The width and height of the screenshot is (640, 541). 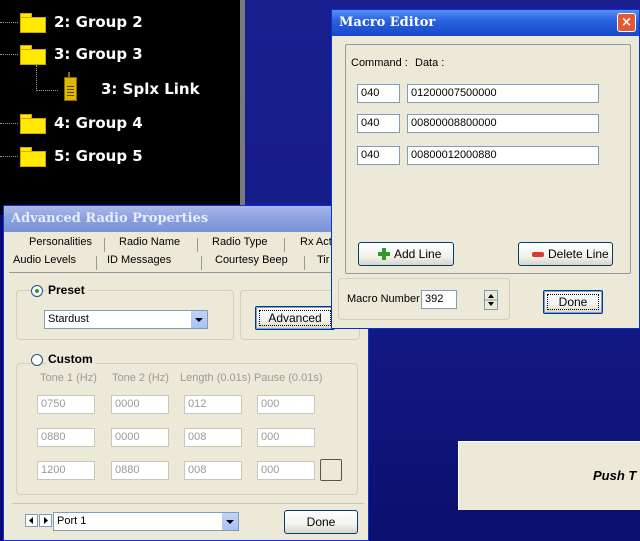 What do you see at coordinates (430, 63) in the screenshot?
I see `data-header: Data :` at bounding box center [430, 63].